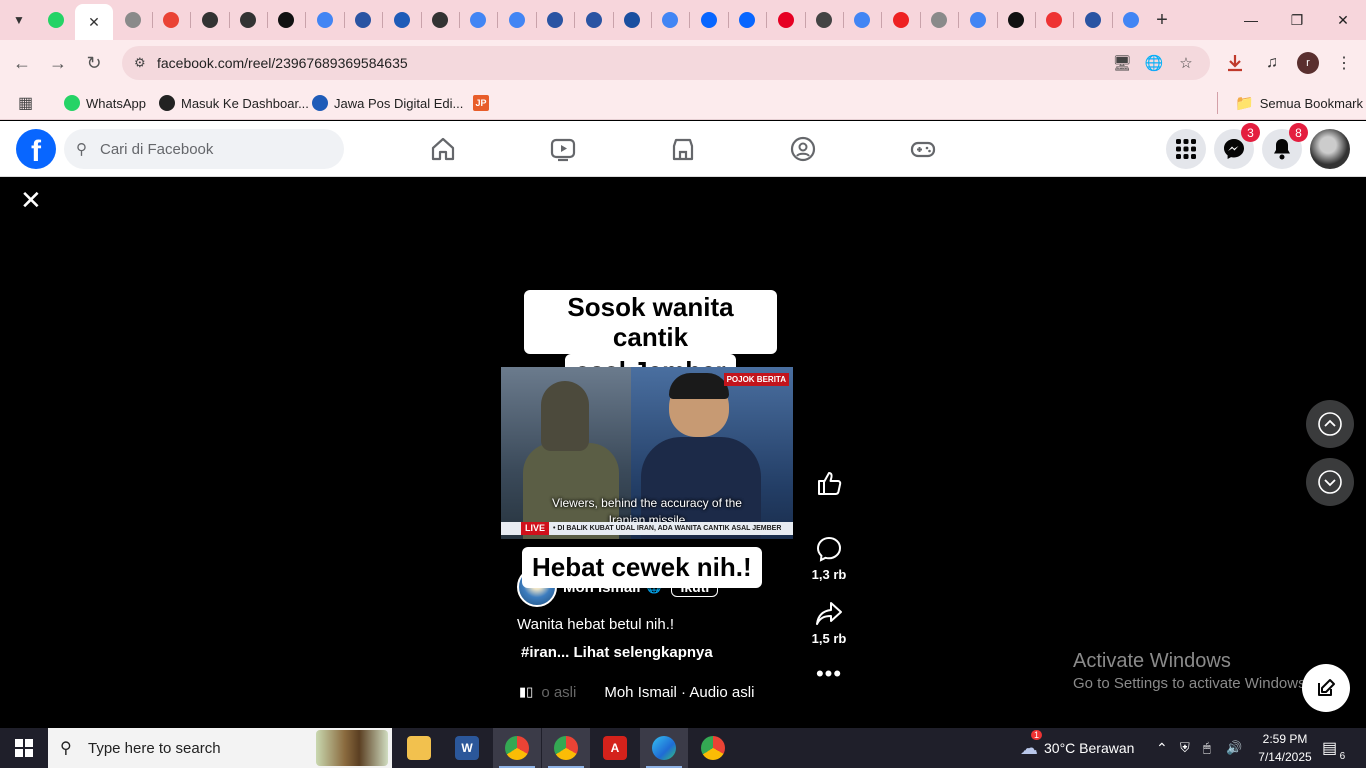 The image size is (1366, 768). Describe the element at coordinates (22, 63) in the screenshot. I see `back-button: ←` at that location.